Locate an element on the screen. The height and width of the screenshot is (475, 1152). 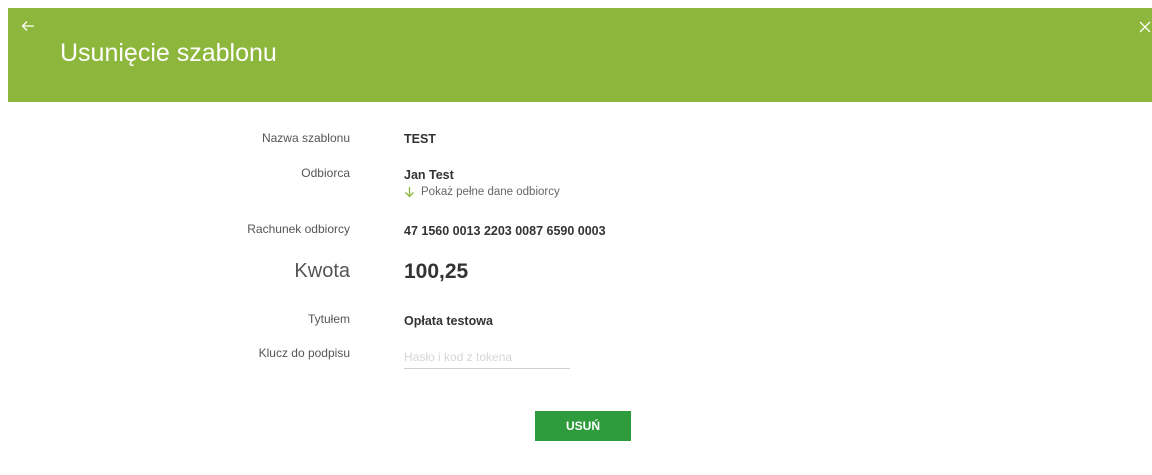
recipient-value: Jan Test is located at coordinates (429, 175).